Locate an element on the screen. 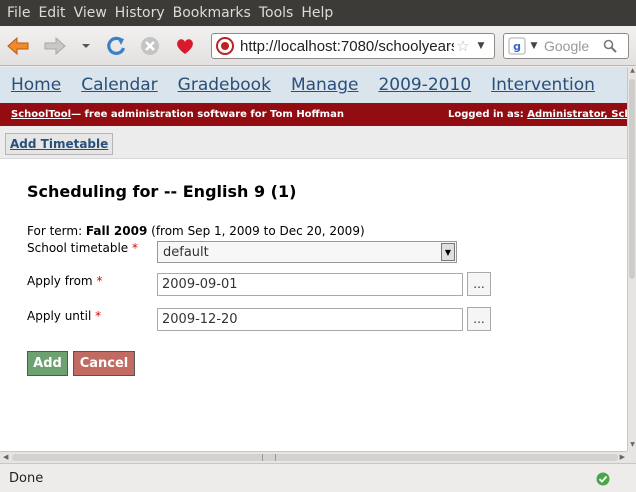 This screenshot has width=636, height=492. cancel-button: Cancel is located at coordinates (104, 363).